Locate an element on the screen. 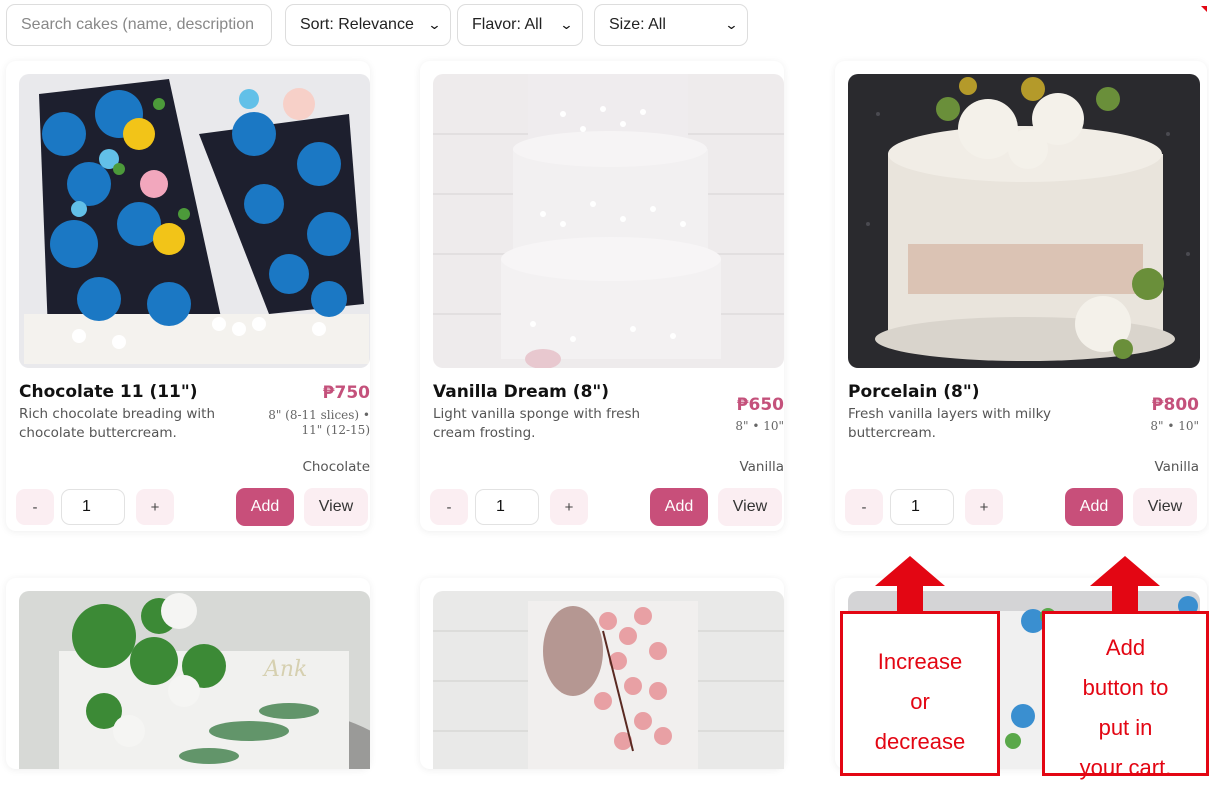 This screenshot has height=788, width=1209. product-price: ₱800 is located at coordinates (1175, 405).